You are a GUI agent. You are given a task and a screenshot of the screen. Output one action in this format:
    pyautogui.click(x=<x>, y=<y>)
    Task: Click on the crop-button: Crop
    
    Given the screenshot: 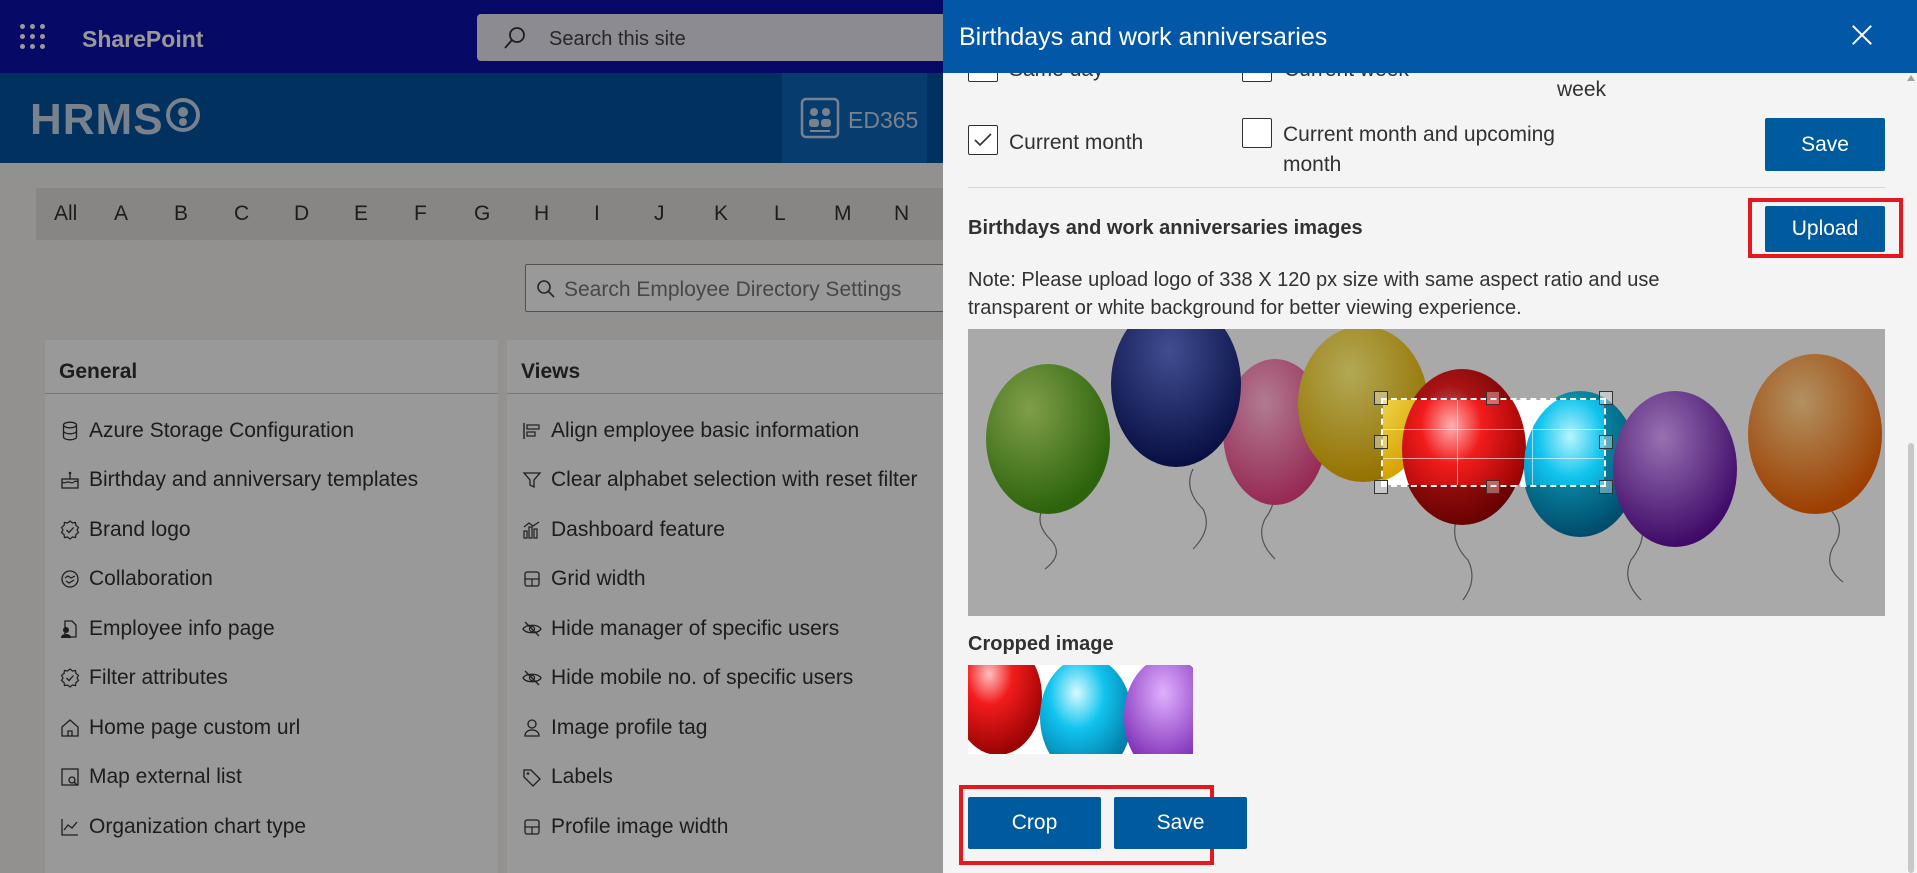 What is the action you would take?
    pyautogui.click(x=1034, y=823)
    